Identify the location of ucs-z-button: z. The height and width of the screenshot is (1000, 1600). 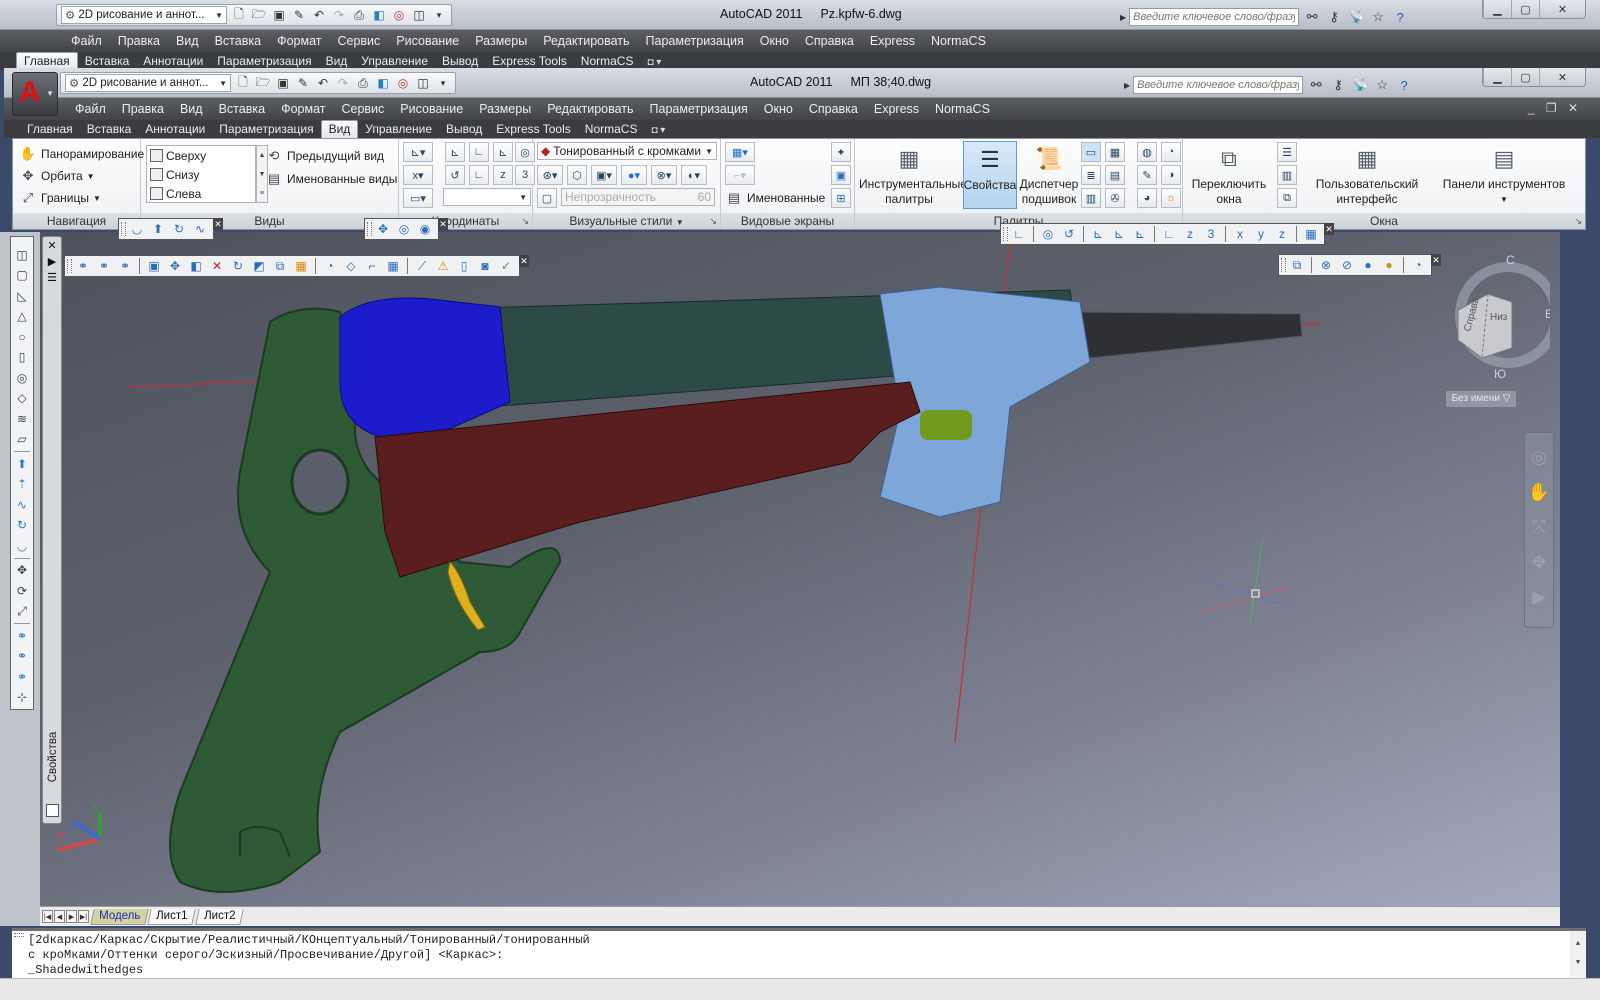
(503, 175).